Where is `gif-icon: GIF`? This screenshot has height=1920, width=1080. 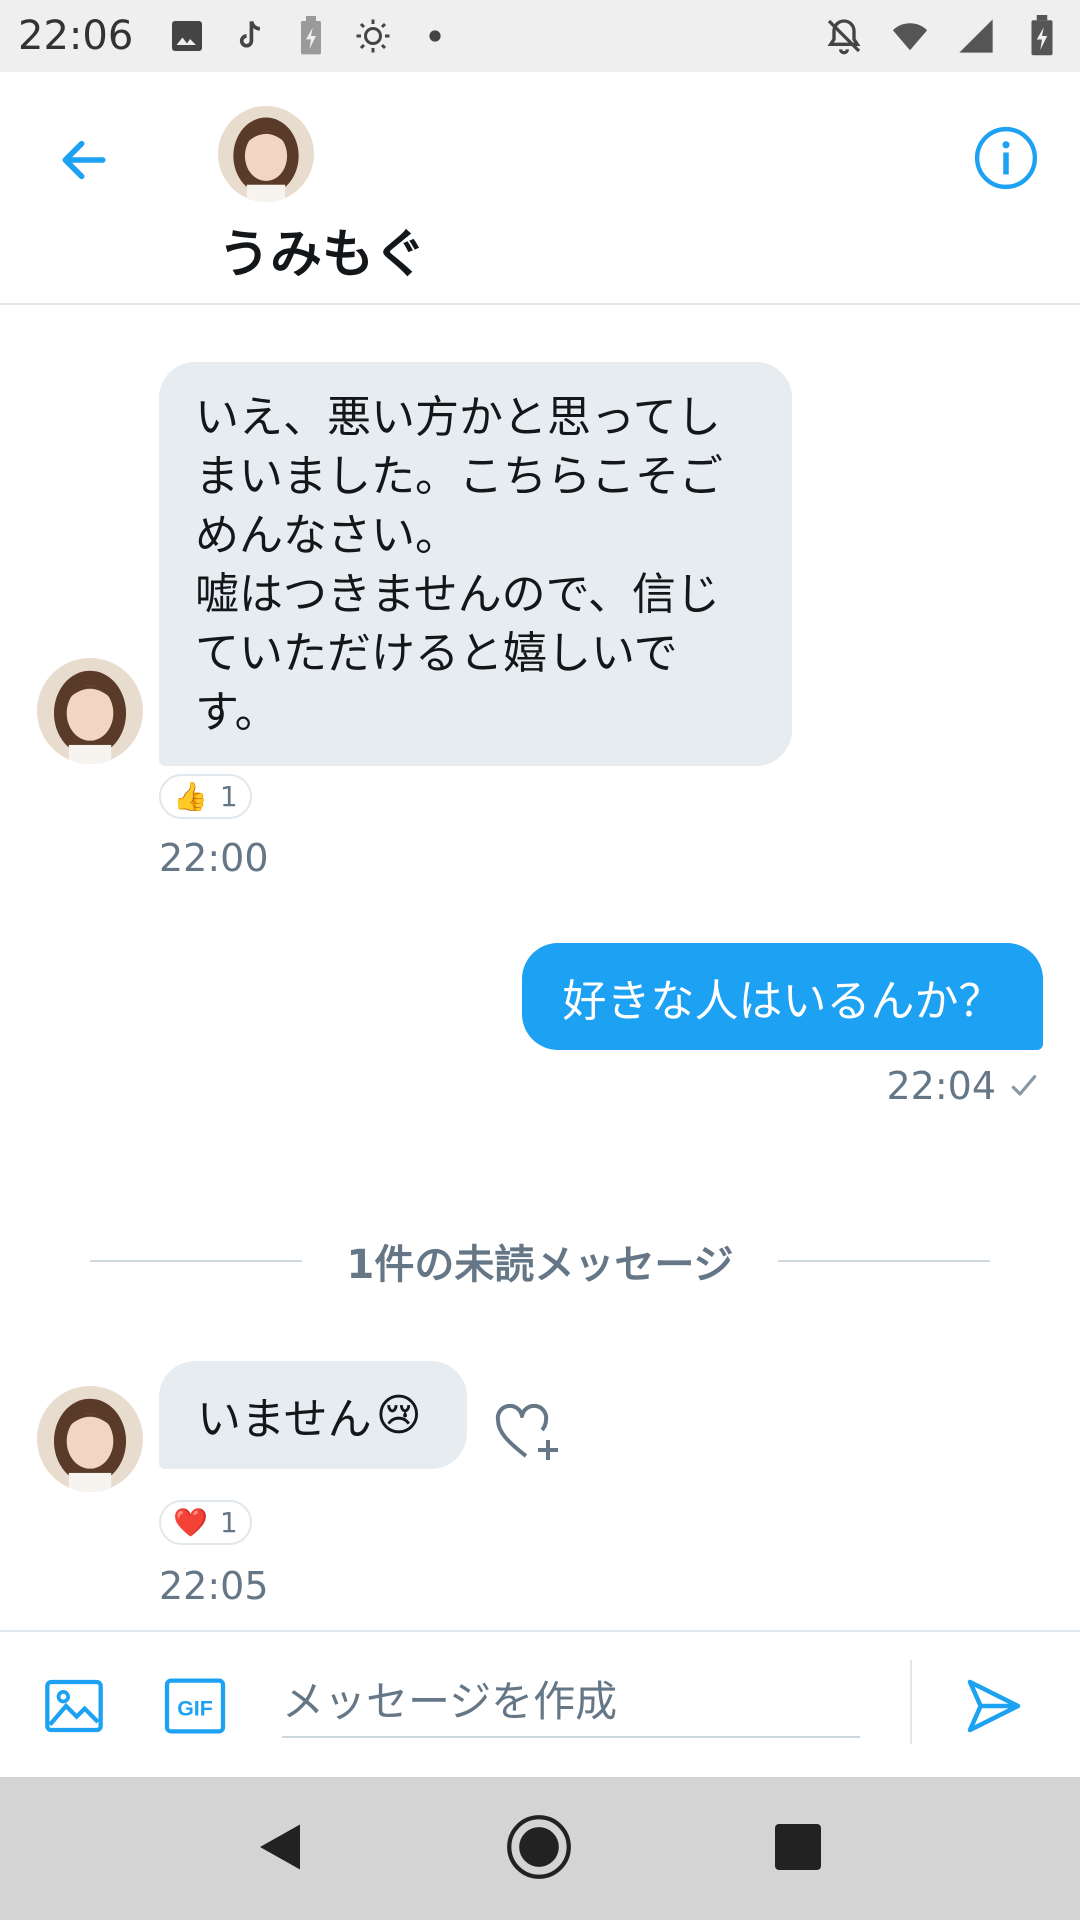
gif-icon: GIF is located at coordinates (195, 1706).